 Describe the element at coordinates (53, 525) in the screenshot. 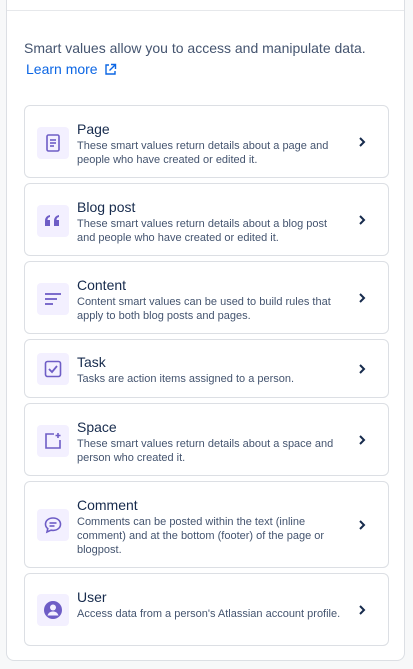

I see `comment-icon` at that location.